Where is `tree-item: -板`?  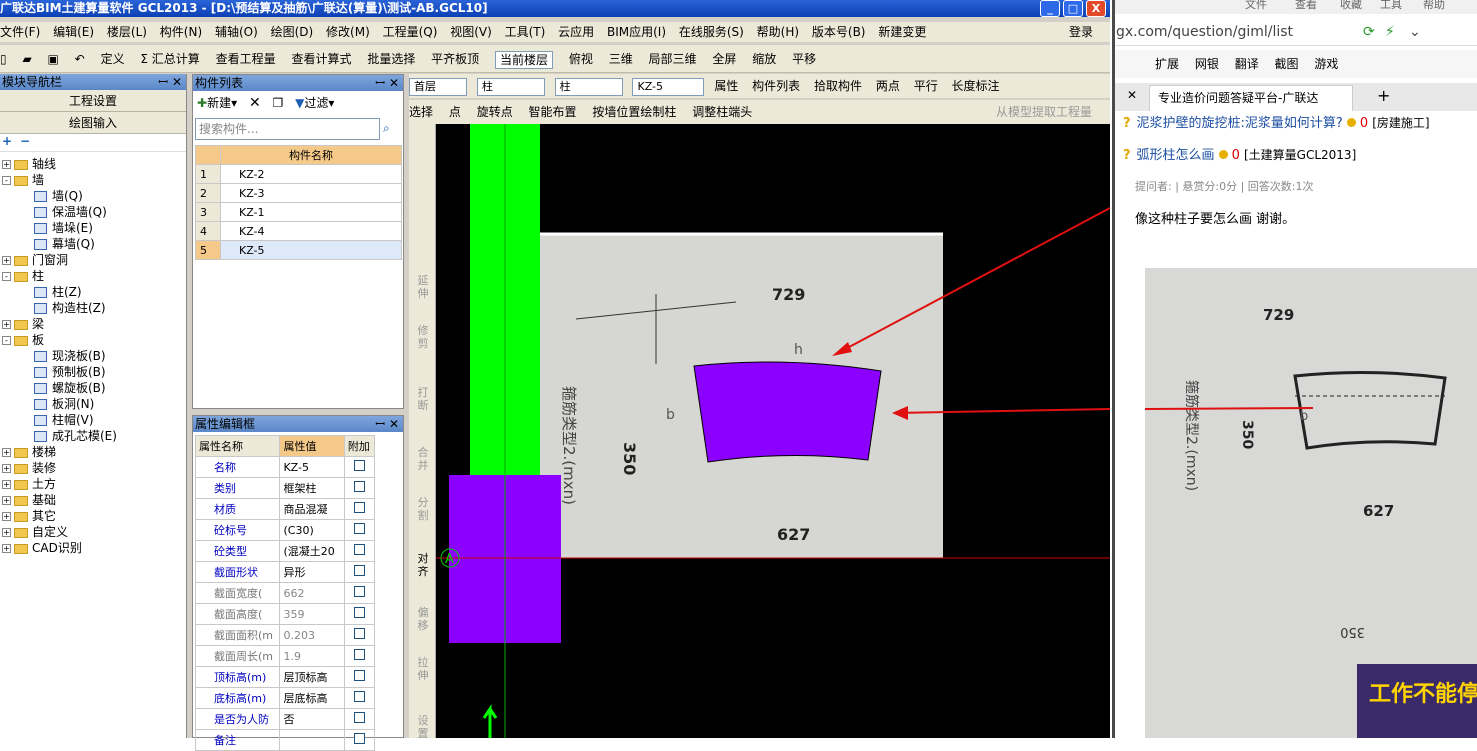 tree-item: -板 is located at coordinates (23, 340).